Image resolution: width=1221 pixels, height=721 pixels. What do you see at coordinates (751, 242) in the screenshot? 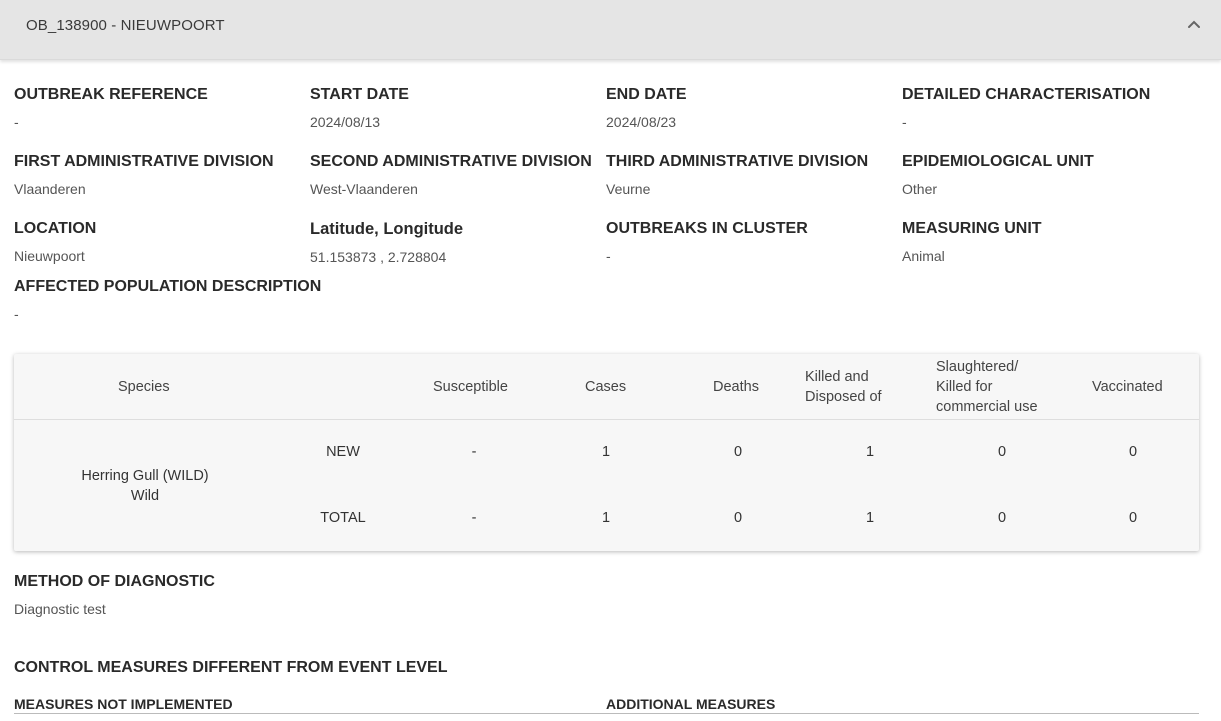
I see `field-outbreaks-in-cluster: OUTBREAKS IN CLUSTER -` at bounding box center [751, 242].